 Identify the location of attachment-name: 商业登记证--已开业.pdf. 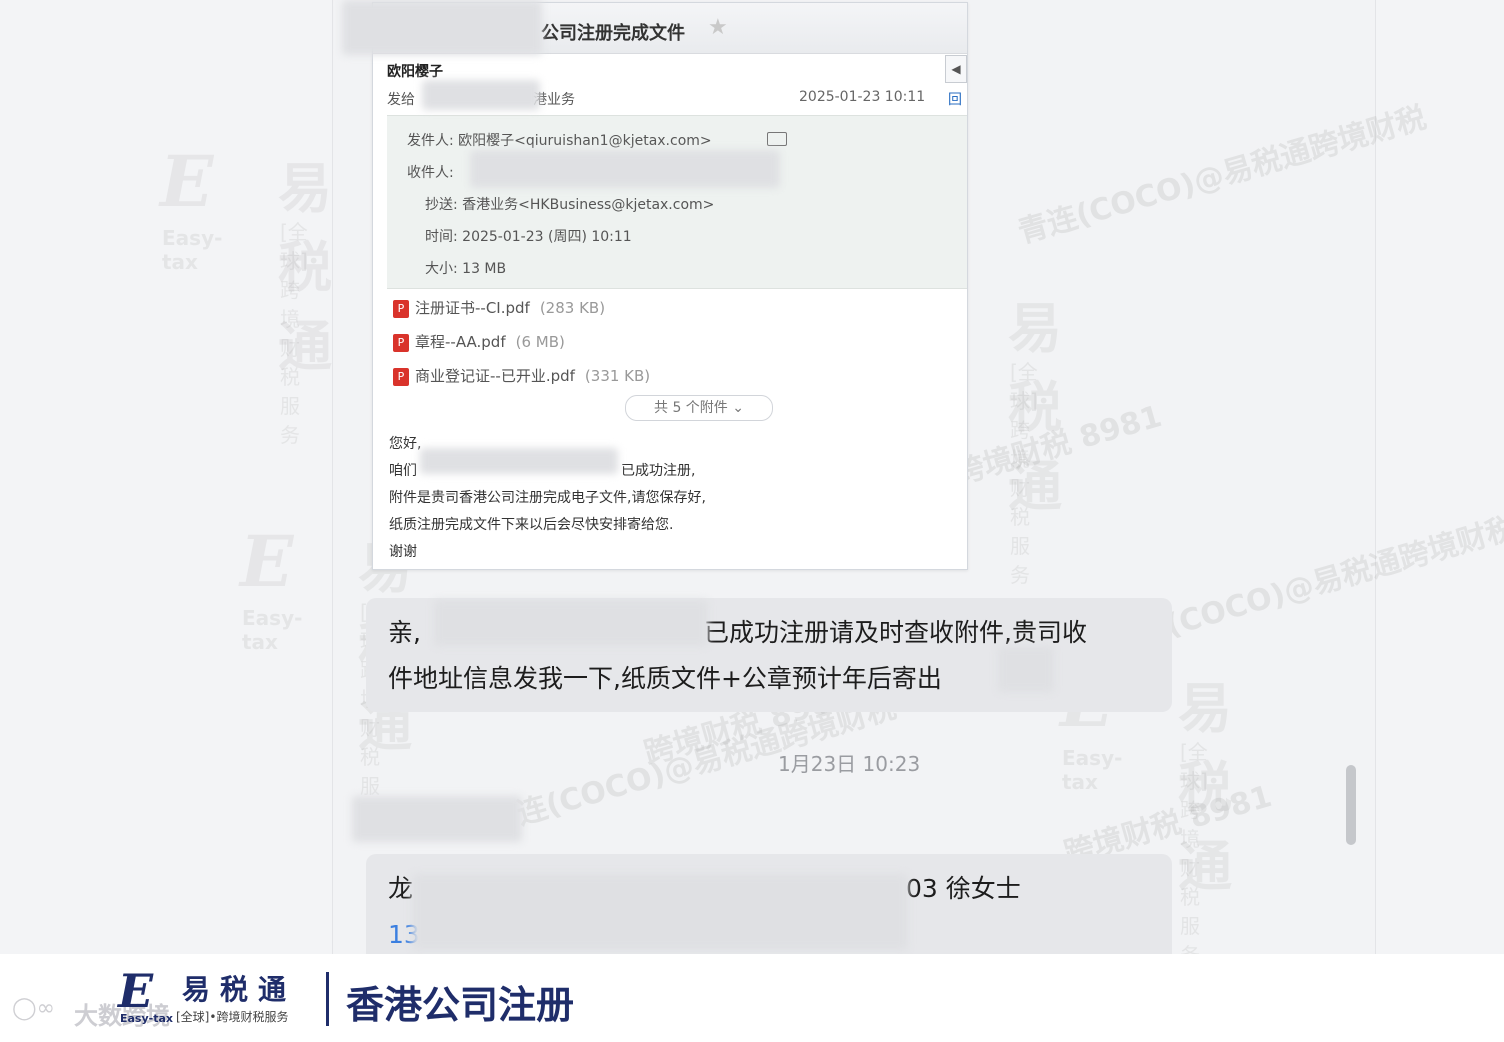
(495, 376).